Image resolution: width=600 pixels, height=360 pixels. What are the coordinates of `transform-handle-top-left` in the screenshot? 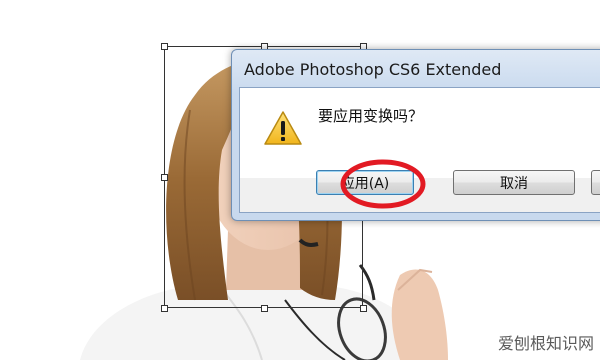 It's located at (164, 46).